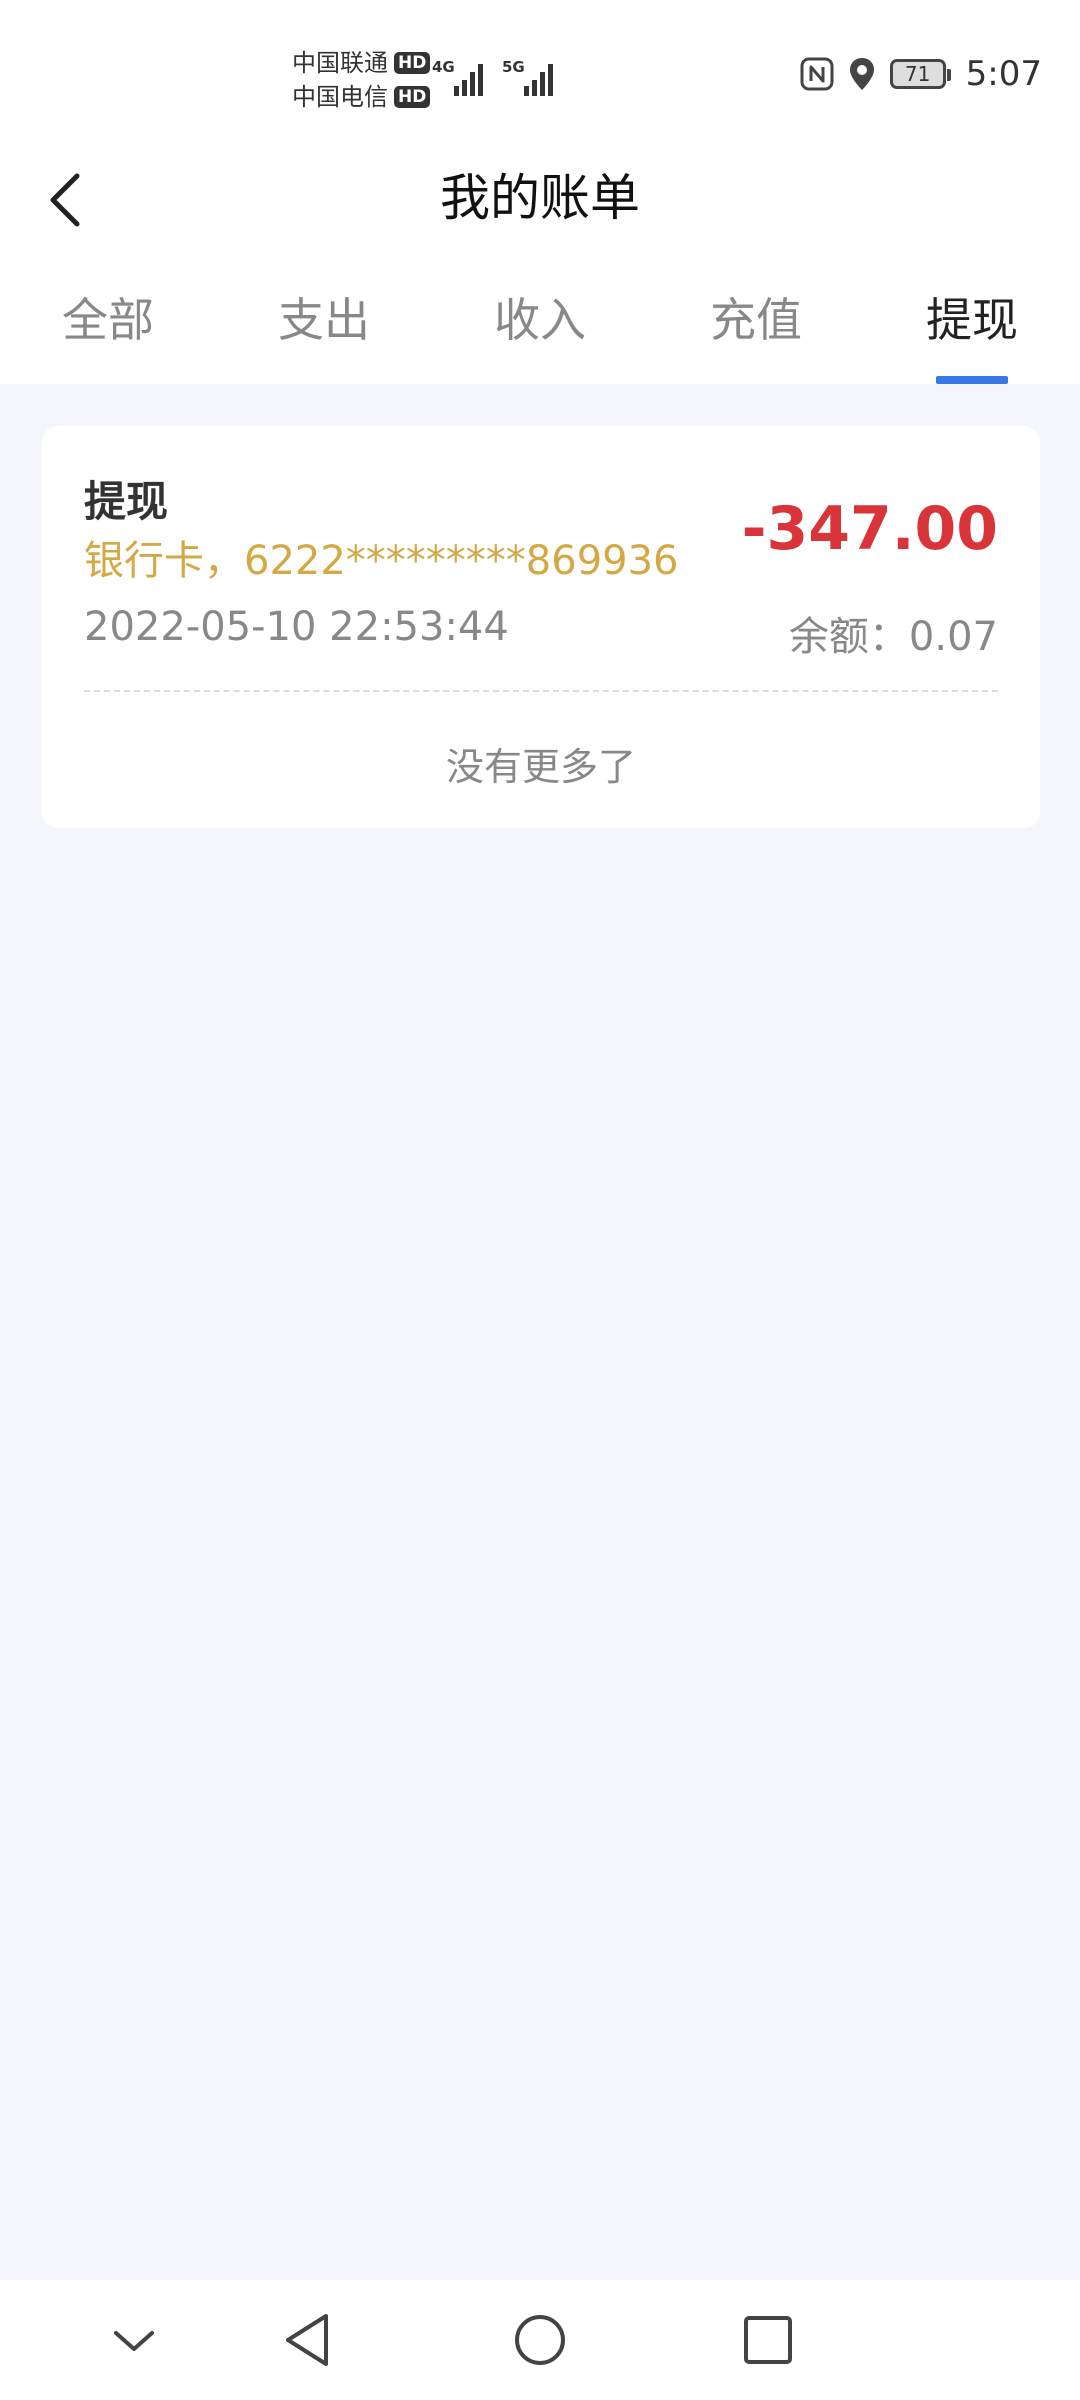  I want to click on back-triangle-icon, so click(307, 2340).